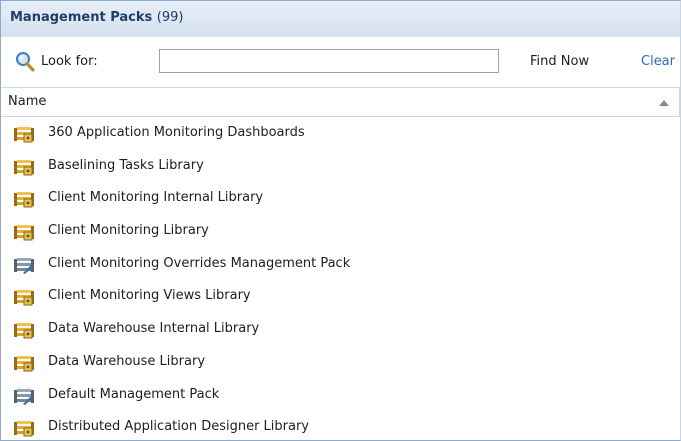  I want to click on list-item: Client Monitoring Library, so click(340, 231).